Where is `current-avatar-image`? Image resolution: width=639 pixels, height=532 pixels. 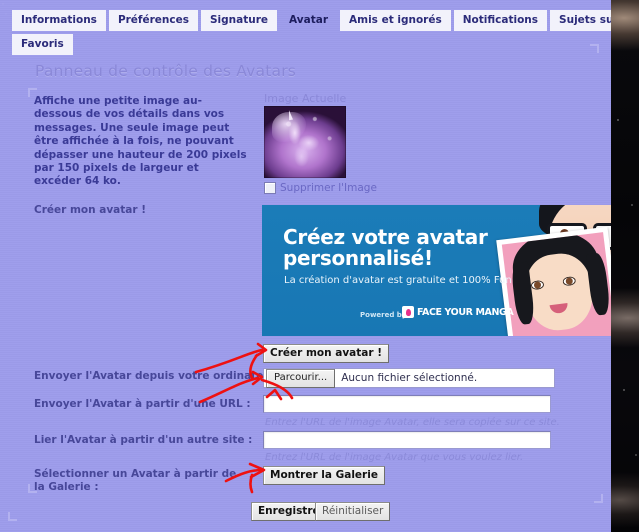 current-avatar-image is located at coordinates (305, 142).